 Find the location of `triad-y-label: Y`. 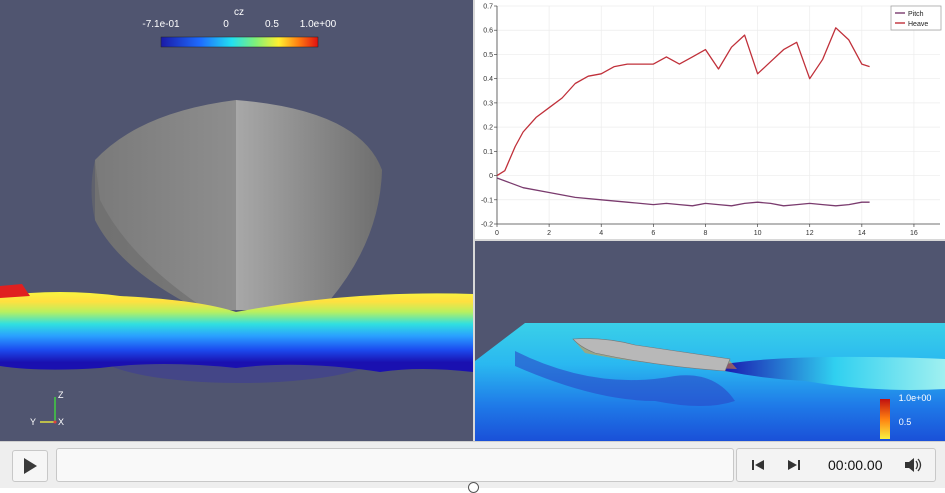

triad-y-label: Y is located at coordinates (33, 422).